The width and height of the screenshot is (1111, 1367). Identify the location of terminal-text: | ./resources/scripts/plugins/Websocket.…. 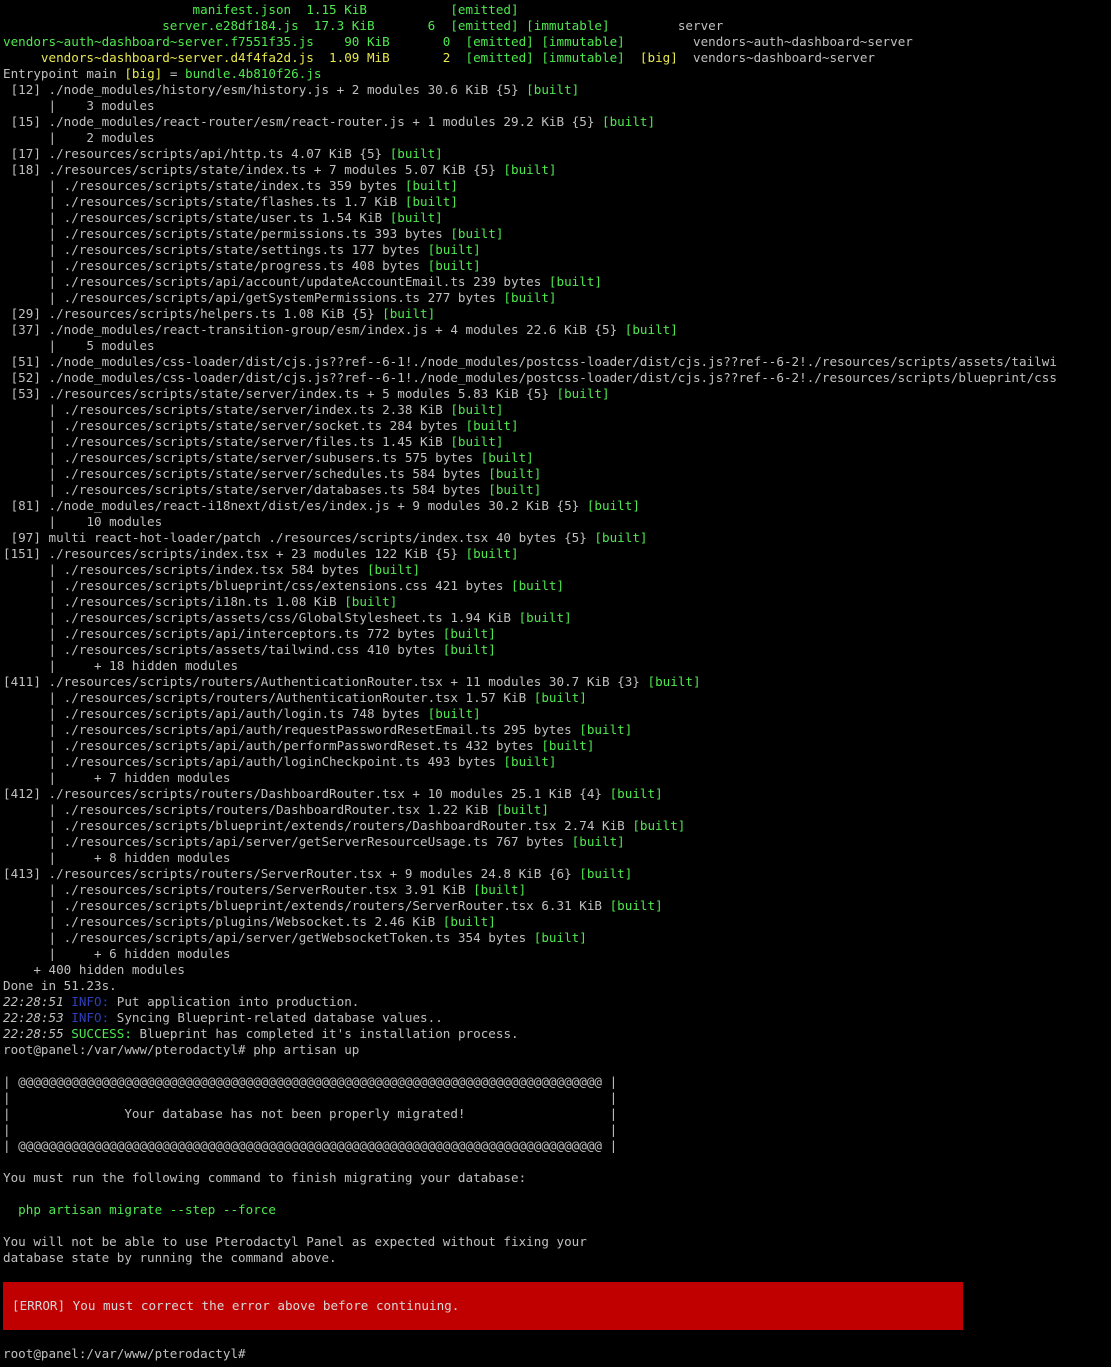
(223, 921).